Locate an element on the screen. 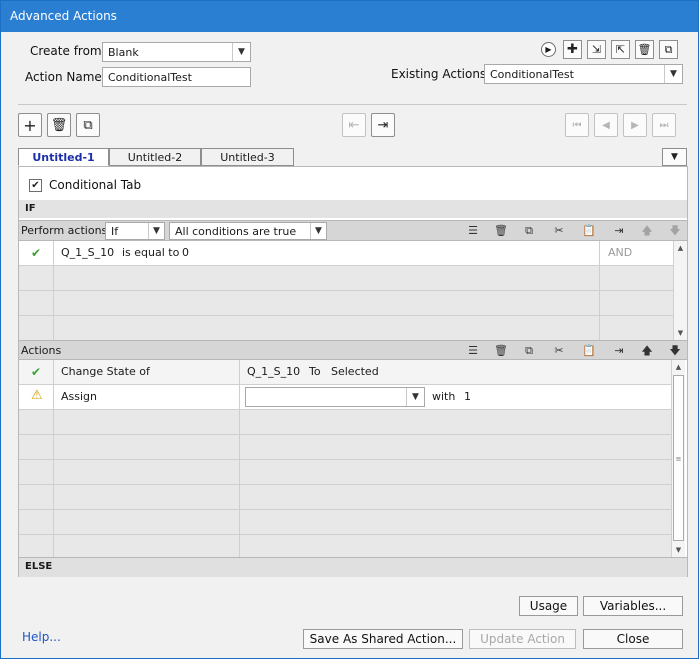  update-label: Update Action is located at coordinates (522, 639).